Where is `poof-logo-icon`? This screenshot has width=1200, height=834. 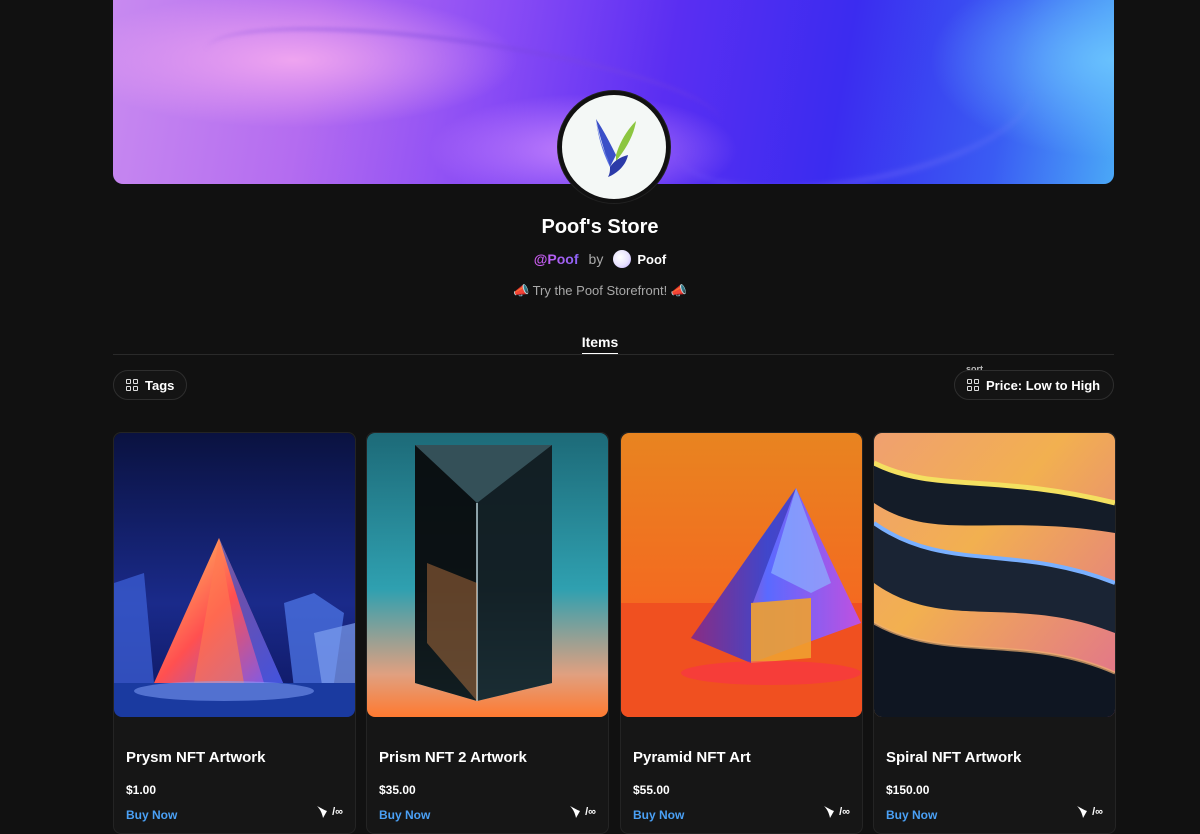 poof-logo-icon is located at coordinates (616, 148).